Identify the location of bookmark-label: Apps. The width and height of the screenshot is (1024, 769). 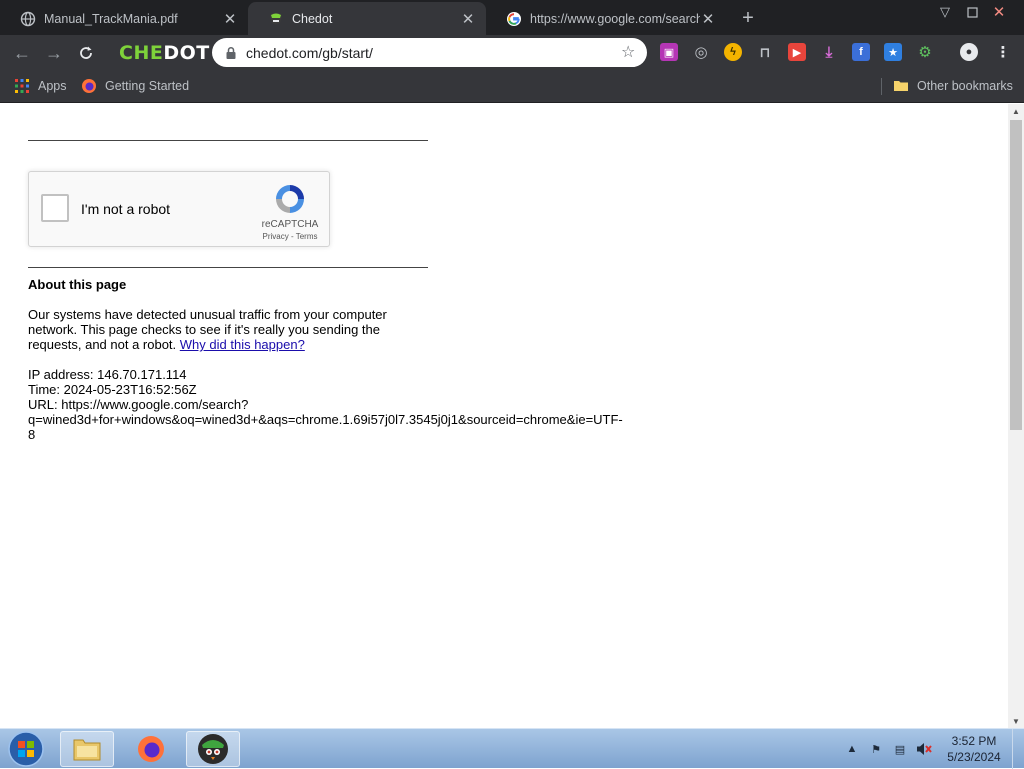
(52, 86).